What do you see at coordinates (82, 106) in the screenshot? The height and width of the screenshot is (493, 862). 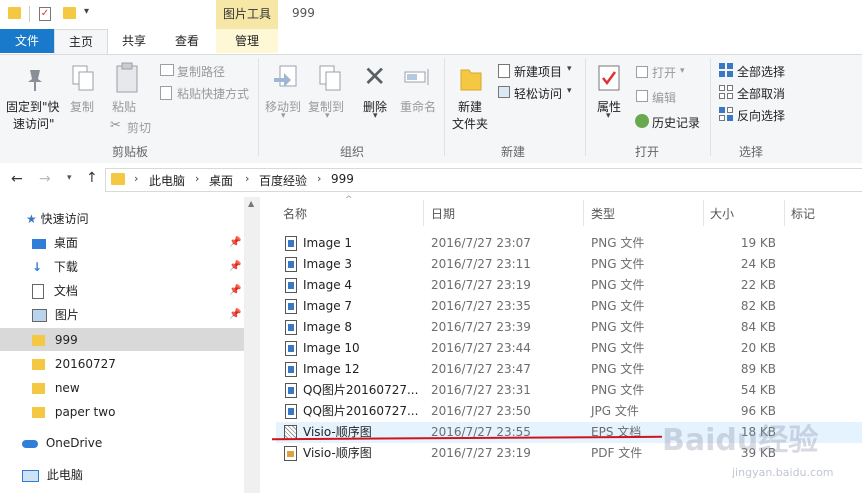 I see `copy-button: 复制` at bounding box center [82, 106].